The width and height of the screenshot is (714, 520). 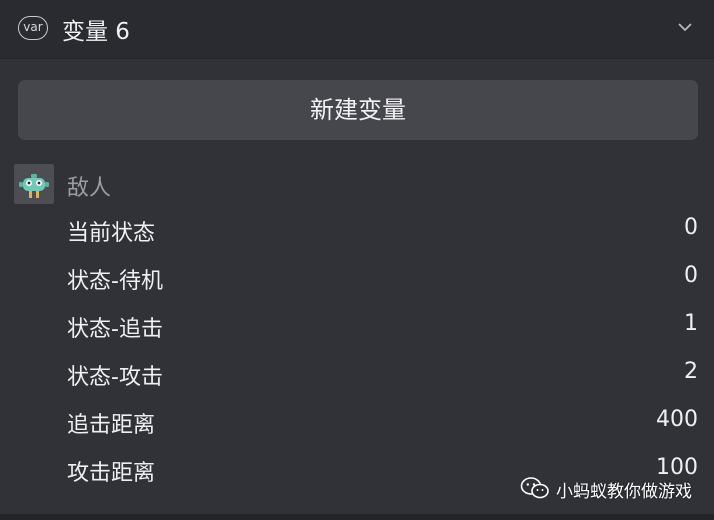 I want to click on robot-avatar-icon, so click(x=34, y=184).